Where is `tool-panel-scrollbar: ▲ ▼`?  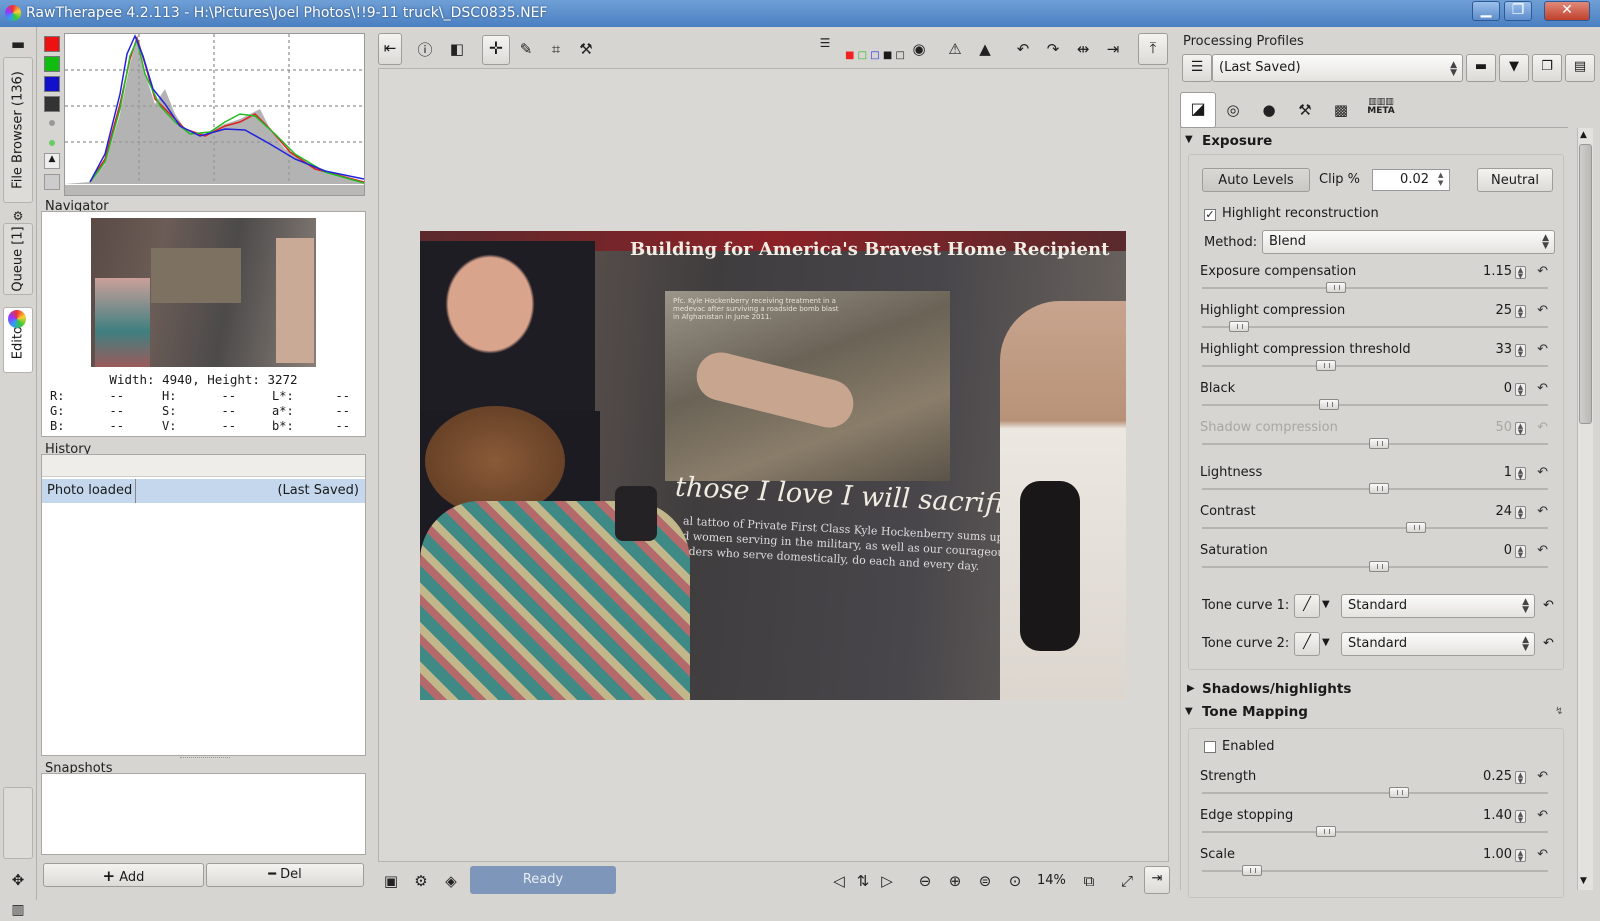 tool-panel-scrollbar: ▲ ▼ is located at coordinates (1585, 509).